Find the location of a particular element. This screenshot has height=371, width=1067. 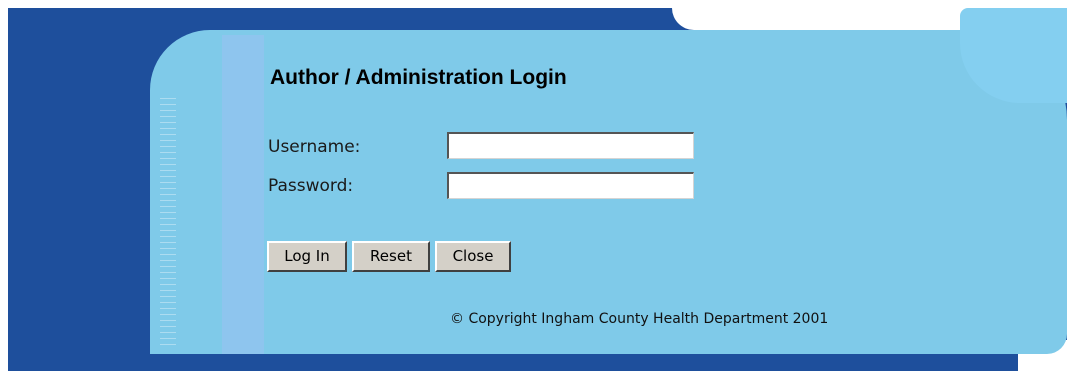

password-label: Password: is located at coordinates (311, 186).